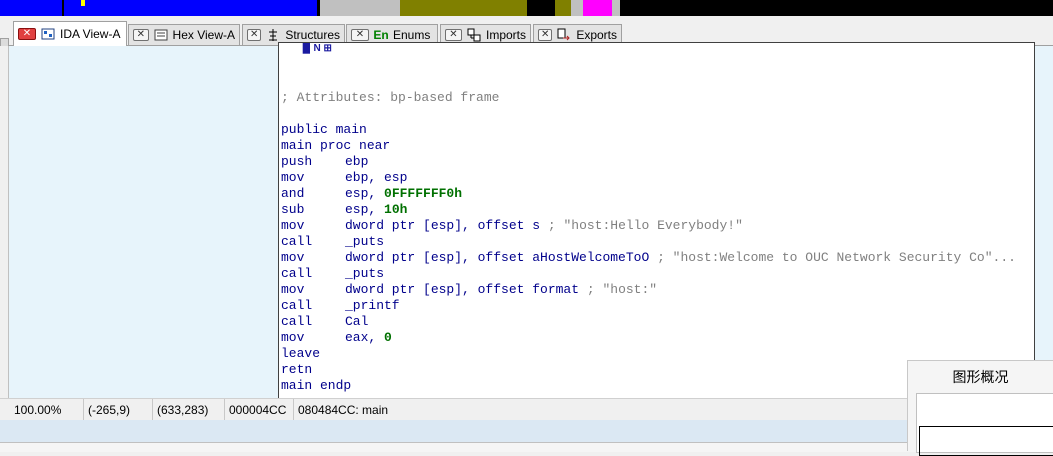 Image resolution: width=1053 pixels, height=456 pixels. What do you see at coordinates (388, 337) in the screenshot?
I see `operand-number: 0` at bounding box center [388, 337].